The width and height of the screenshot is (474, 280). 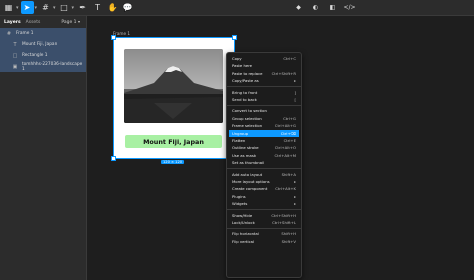 I want to click on menu-item-add-auto-layout: Add auto layout Shift+A, so click(x=264, y=174).